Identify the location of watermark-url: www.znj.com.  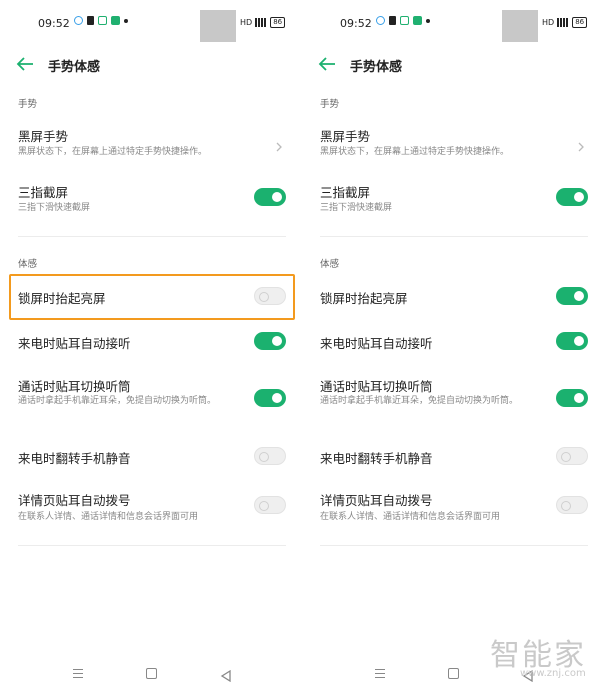
(553, 673).